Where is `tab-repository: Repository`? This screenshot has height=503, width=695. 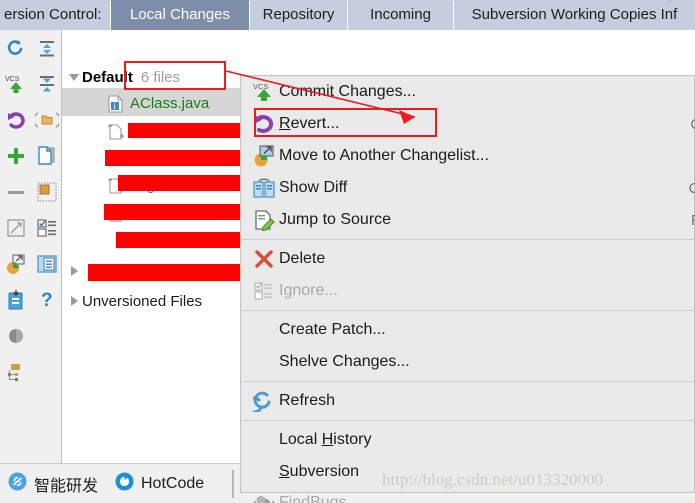 tab-repository: Repository is located at coordinates (298, 15).